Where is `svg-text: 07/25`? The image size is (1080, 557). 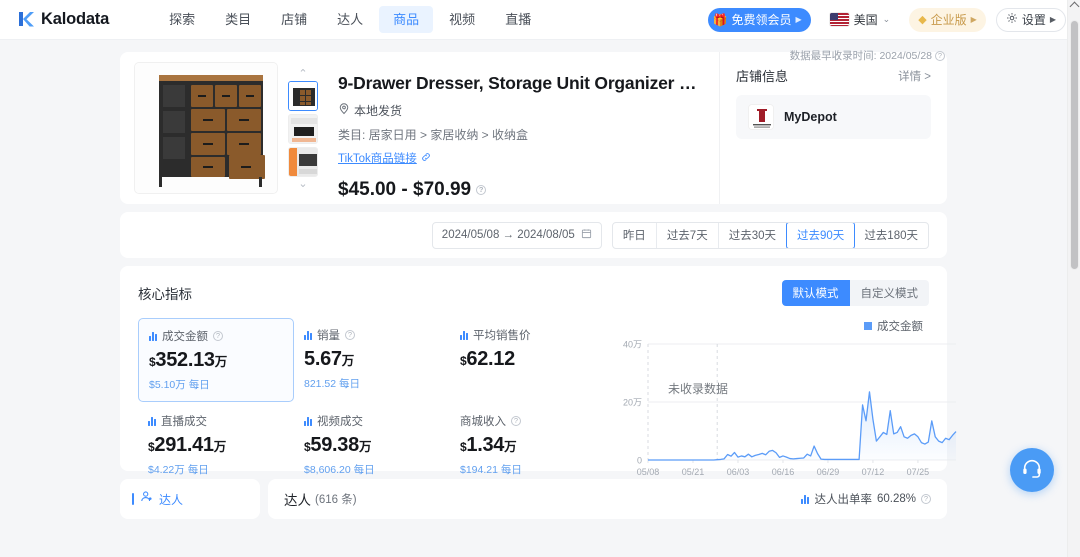
svg-text: 07/25 is located at coordinates (918, 472).